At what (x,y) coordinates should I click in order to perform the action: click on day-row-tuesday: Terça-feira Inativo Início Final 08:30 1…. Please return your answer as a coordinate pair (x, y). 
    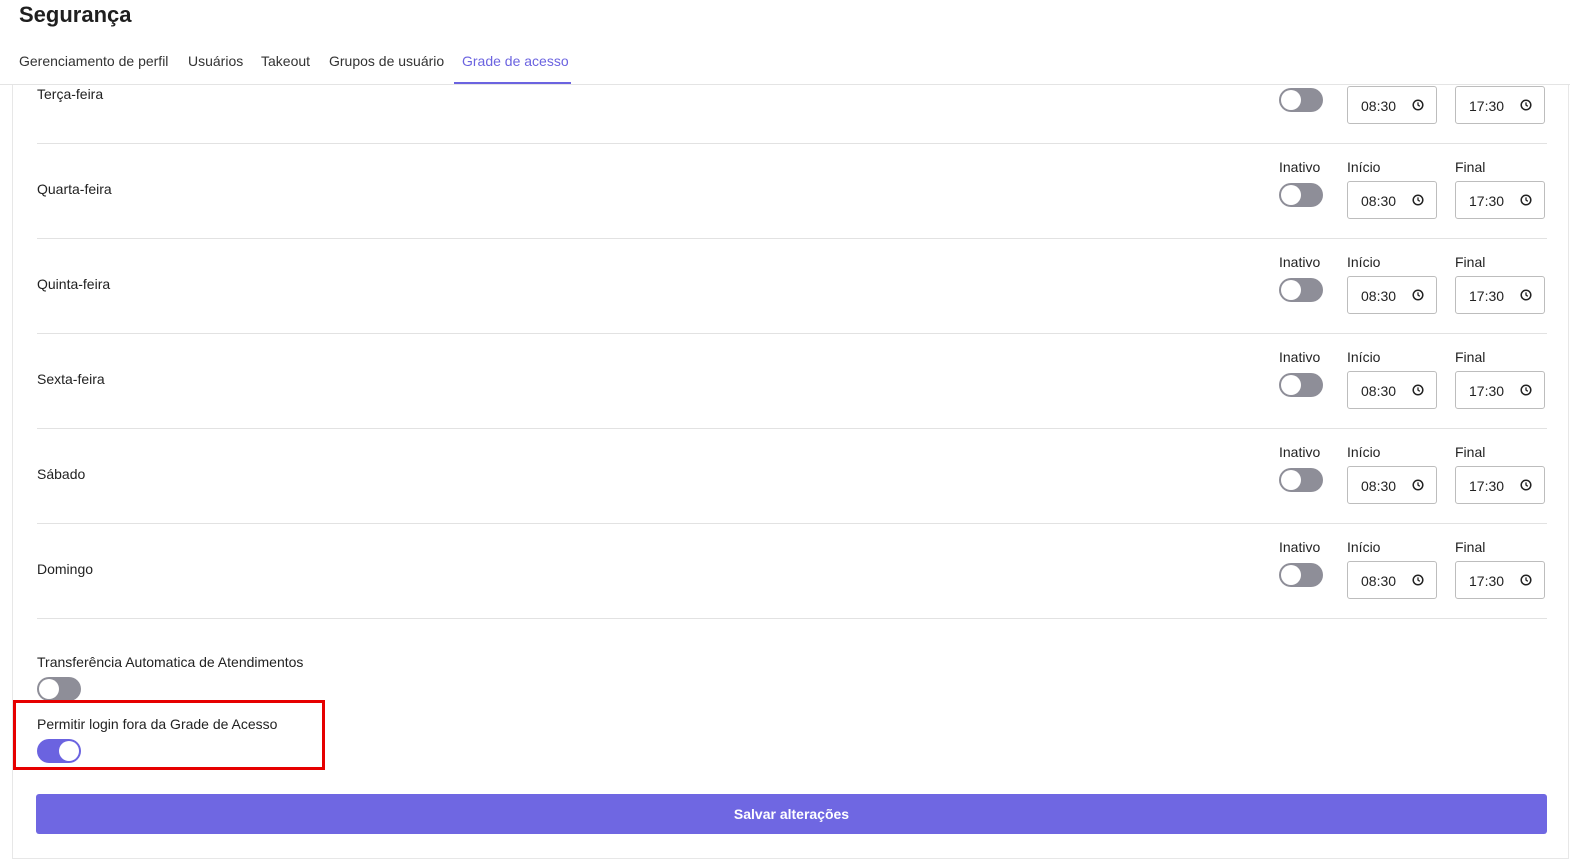
    Looking at the image, I should click on (792, 114).